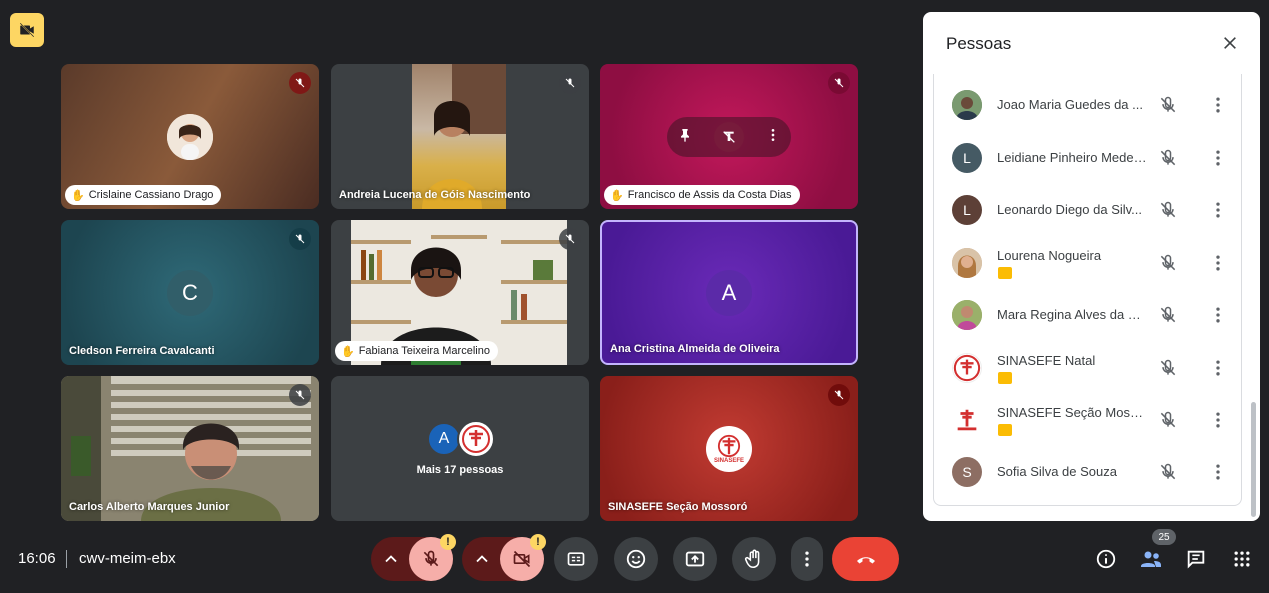  What do you see at coordinates (728, 461) in the screenshot?
I see `logo-text: SINASEFE` at bounding box center [728, 461].